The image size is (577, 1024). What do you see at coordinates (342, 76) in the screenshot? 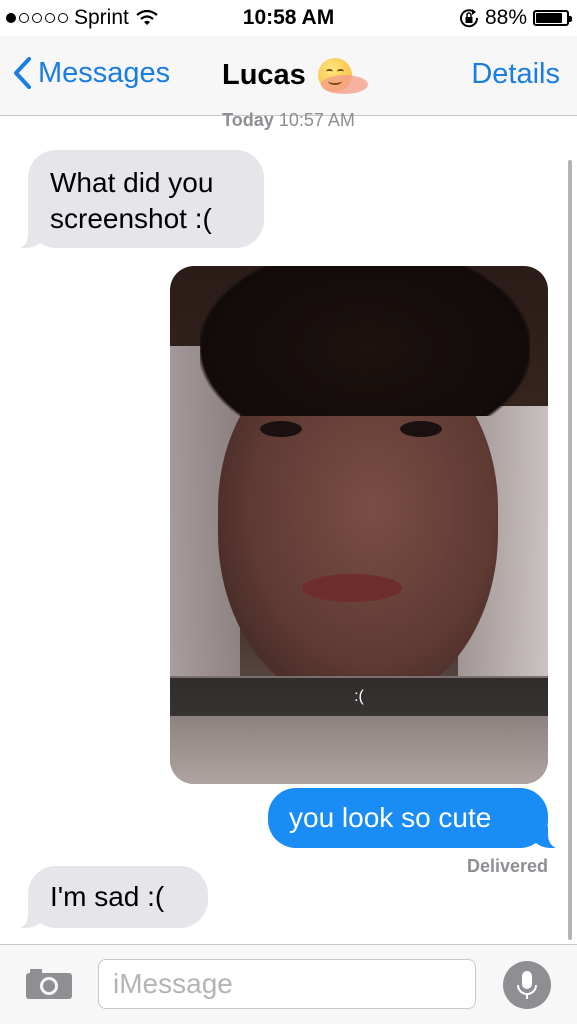
I see `blushing-smile-emoji-icon` at bounding box center [342, 76].